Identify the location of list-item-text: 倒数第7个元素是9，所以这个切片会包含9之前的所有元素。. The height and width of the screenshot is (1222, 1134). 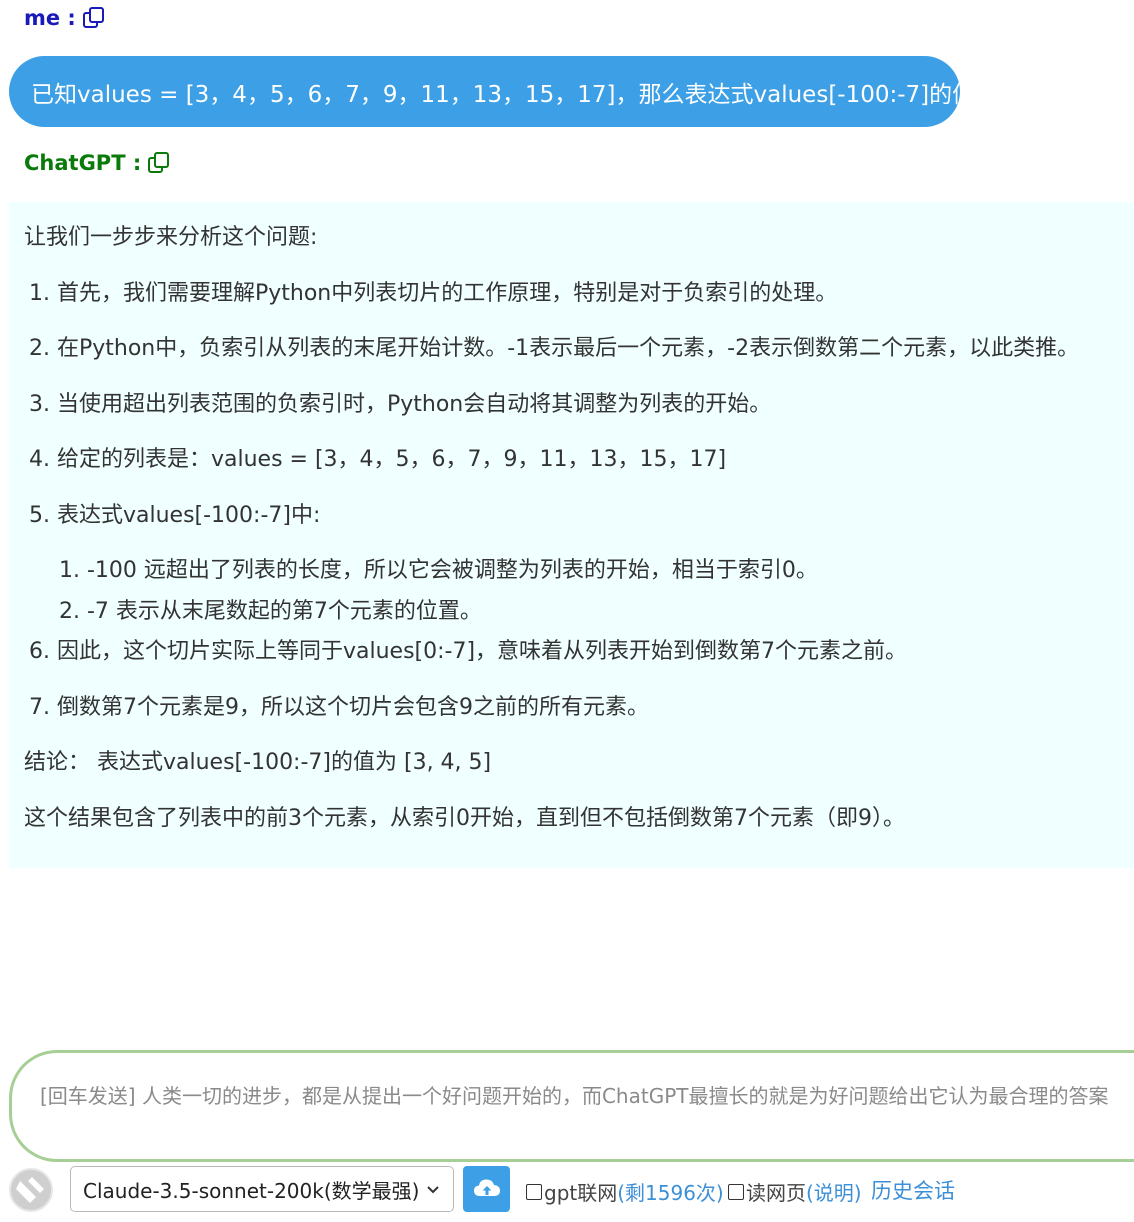
(352, 707).